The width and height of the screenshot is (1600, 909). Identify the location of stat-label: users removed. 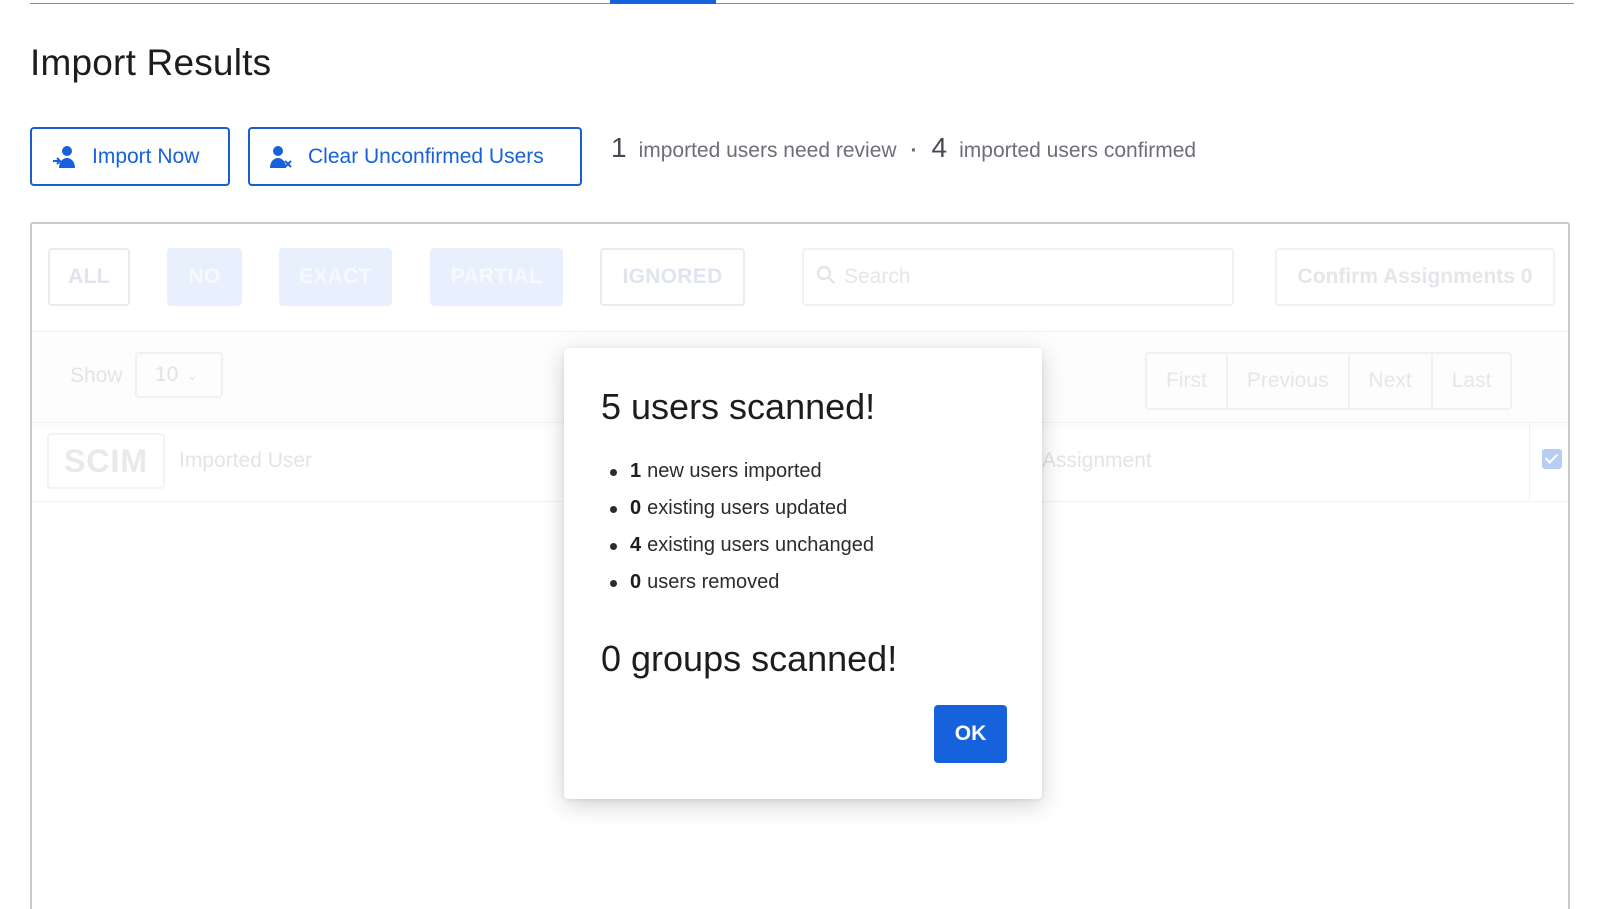
(713, 582).